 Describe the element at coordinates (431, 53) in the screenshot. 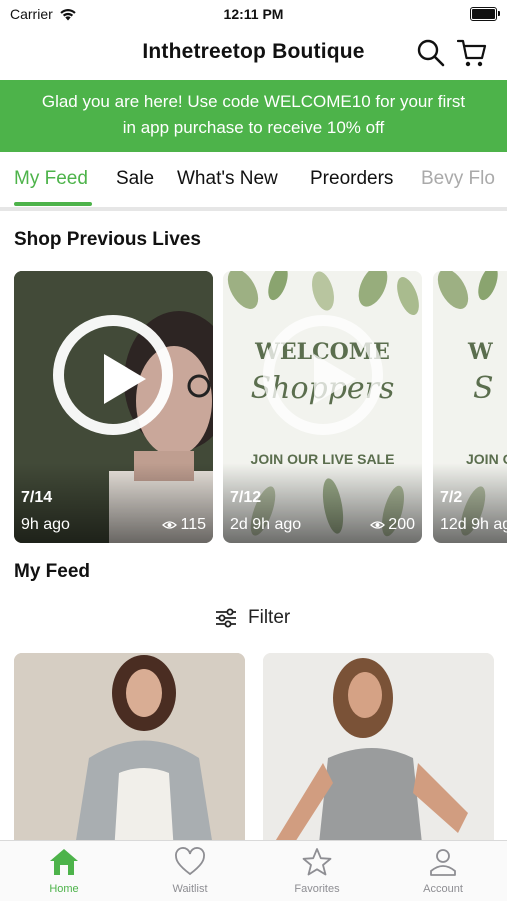

I see `search-icon` at that location.